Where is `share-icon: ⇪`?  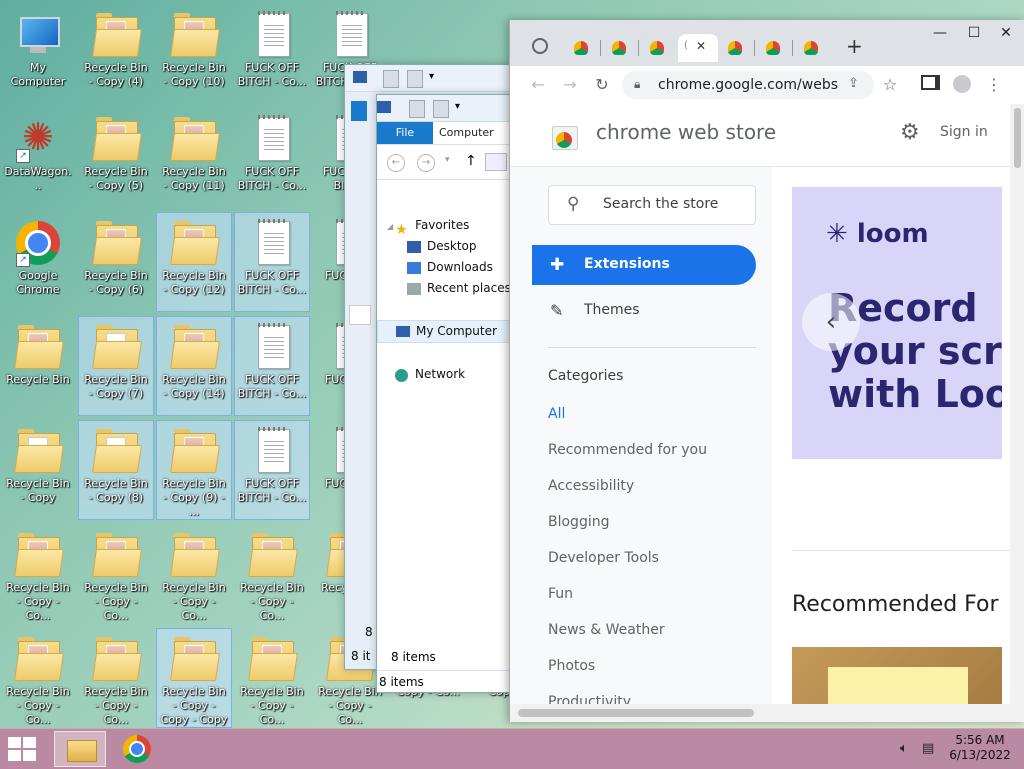
share-icon: ⇪ is located at coordinates (853, 83).